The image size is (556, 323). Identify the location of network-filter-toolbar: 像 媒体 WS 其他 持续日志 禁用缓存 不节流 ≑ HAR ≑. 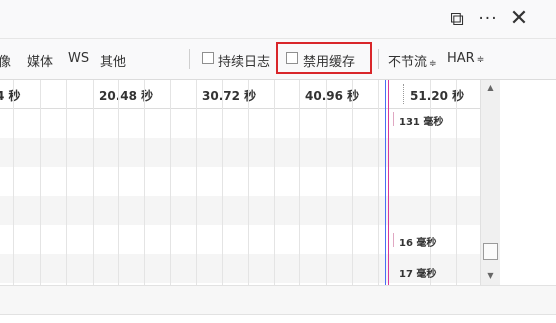
(278, 59).